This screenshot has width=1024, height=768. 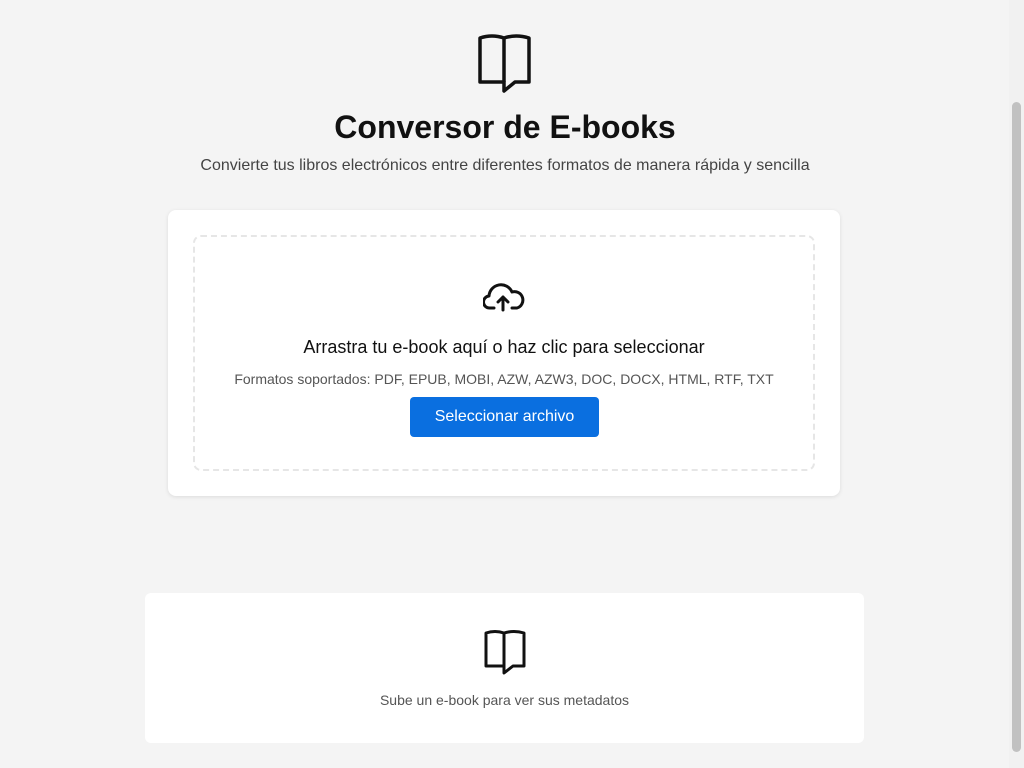 I want to click on metadata-card: Sube un e-book para ver sus metadatos, so click(x=504, y=668).